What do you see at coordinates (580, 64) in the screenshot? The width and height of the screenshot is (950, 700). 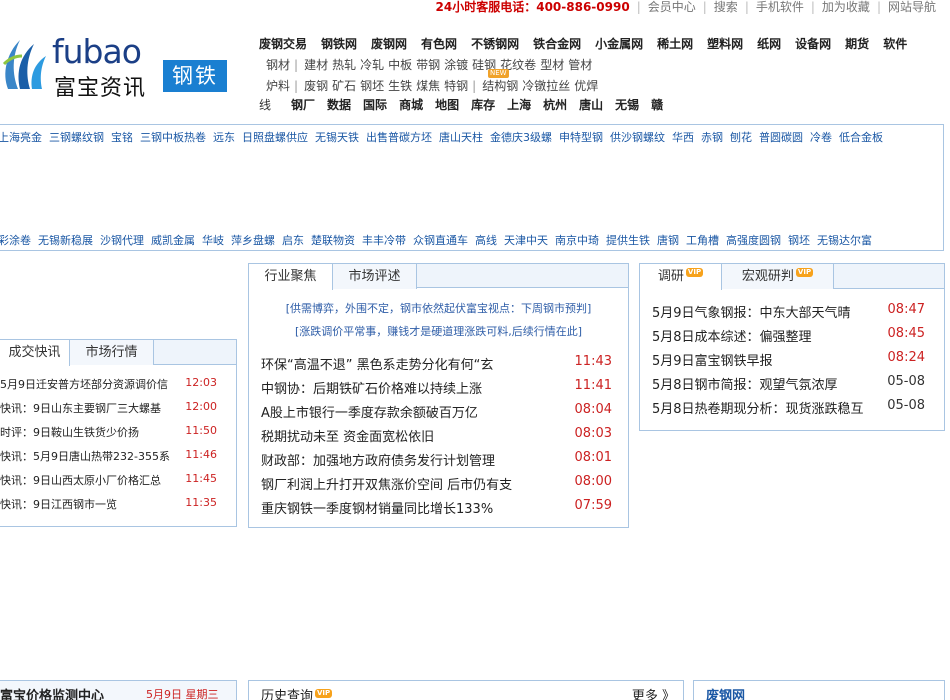 I see `nav-sub-item: 管材` at bounding box center [580, 64].